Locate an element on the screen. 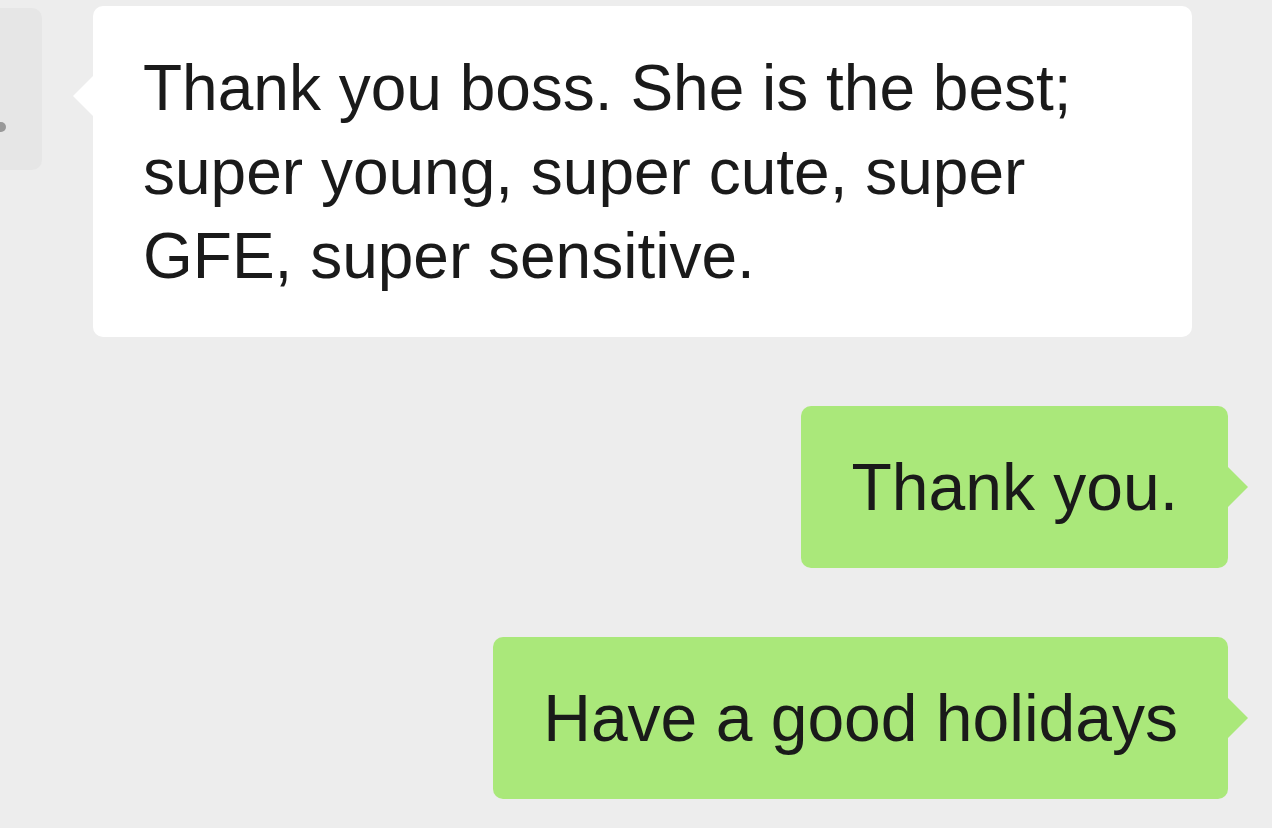 This screenshot has height=828, width=1272. message-bubble: Have a good holidays is located at coordinates (860, 718).